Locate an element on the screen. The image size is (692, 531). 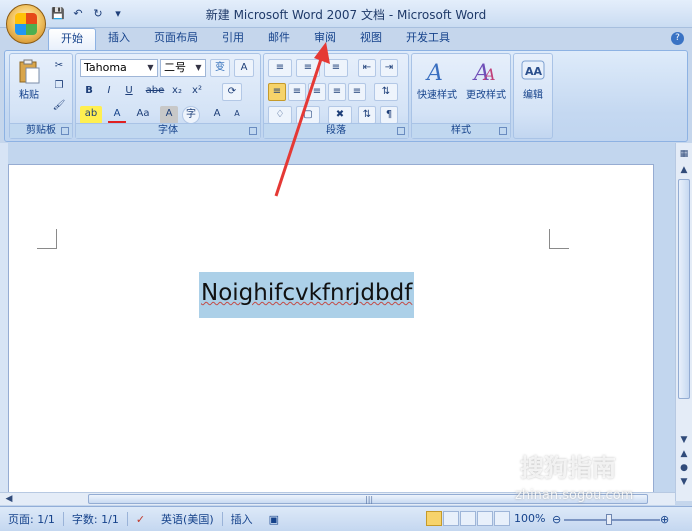
office-logo-icon is located at coordinates (26, 24).